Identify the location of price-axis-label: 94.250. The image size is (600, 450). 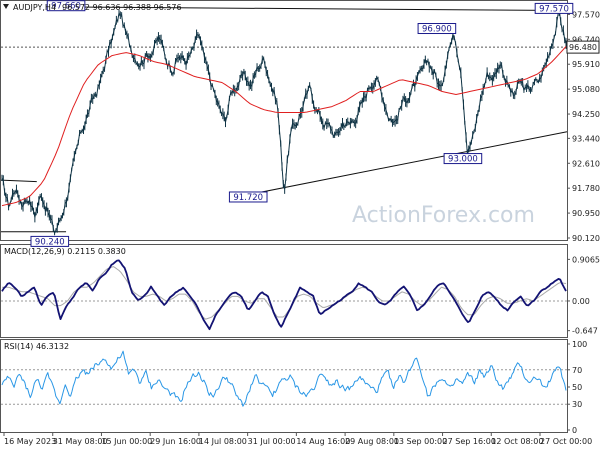
(586, 114).